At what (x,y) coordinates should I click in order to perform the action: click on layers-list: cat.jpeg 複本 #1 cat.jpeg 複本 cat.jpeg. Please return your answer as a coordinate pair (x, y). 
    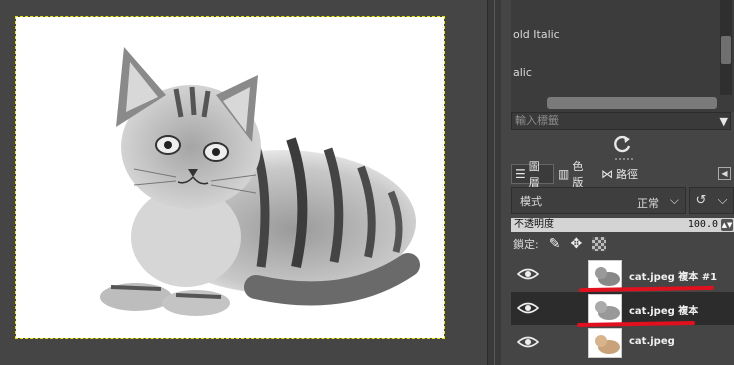
    Looking at the image, I should click on (622, 311).